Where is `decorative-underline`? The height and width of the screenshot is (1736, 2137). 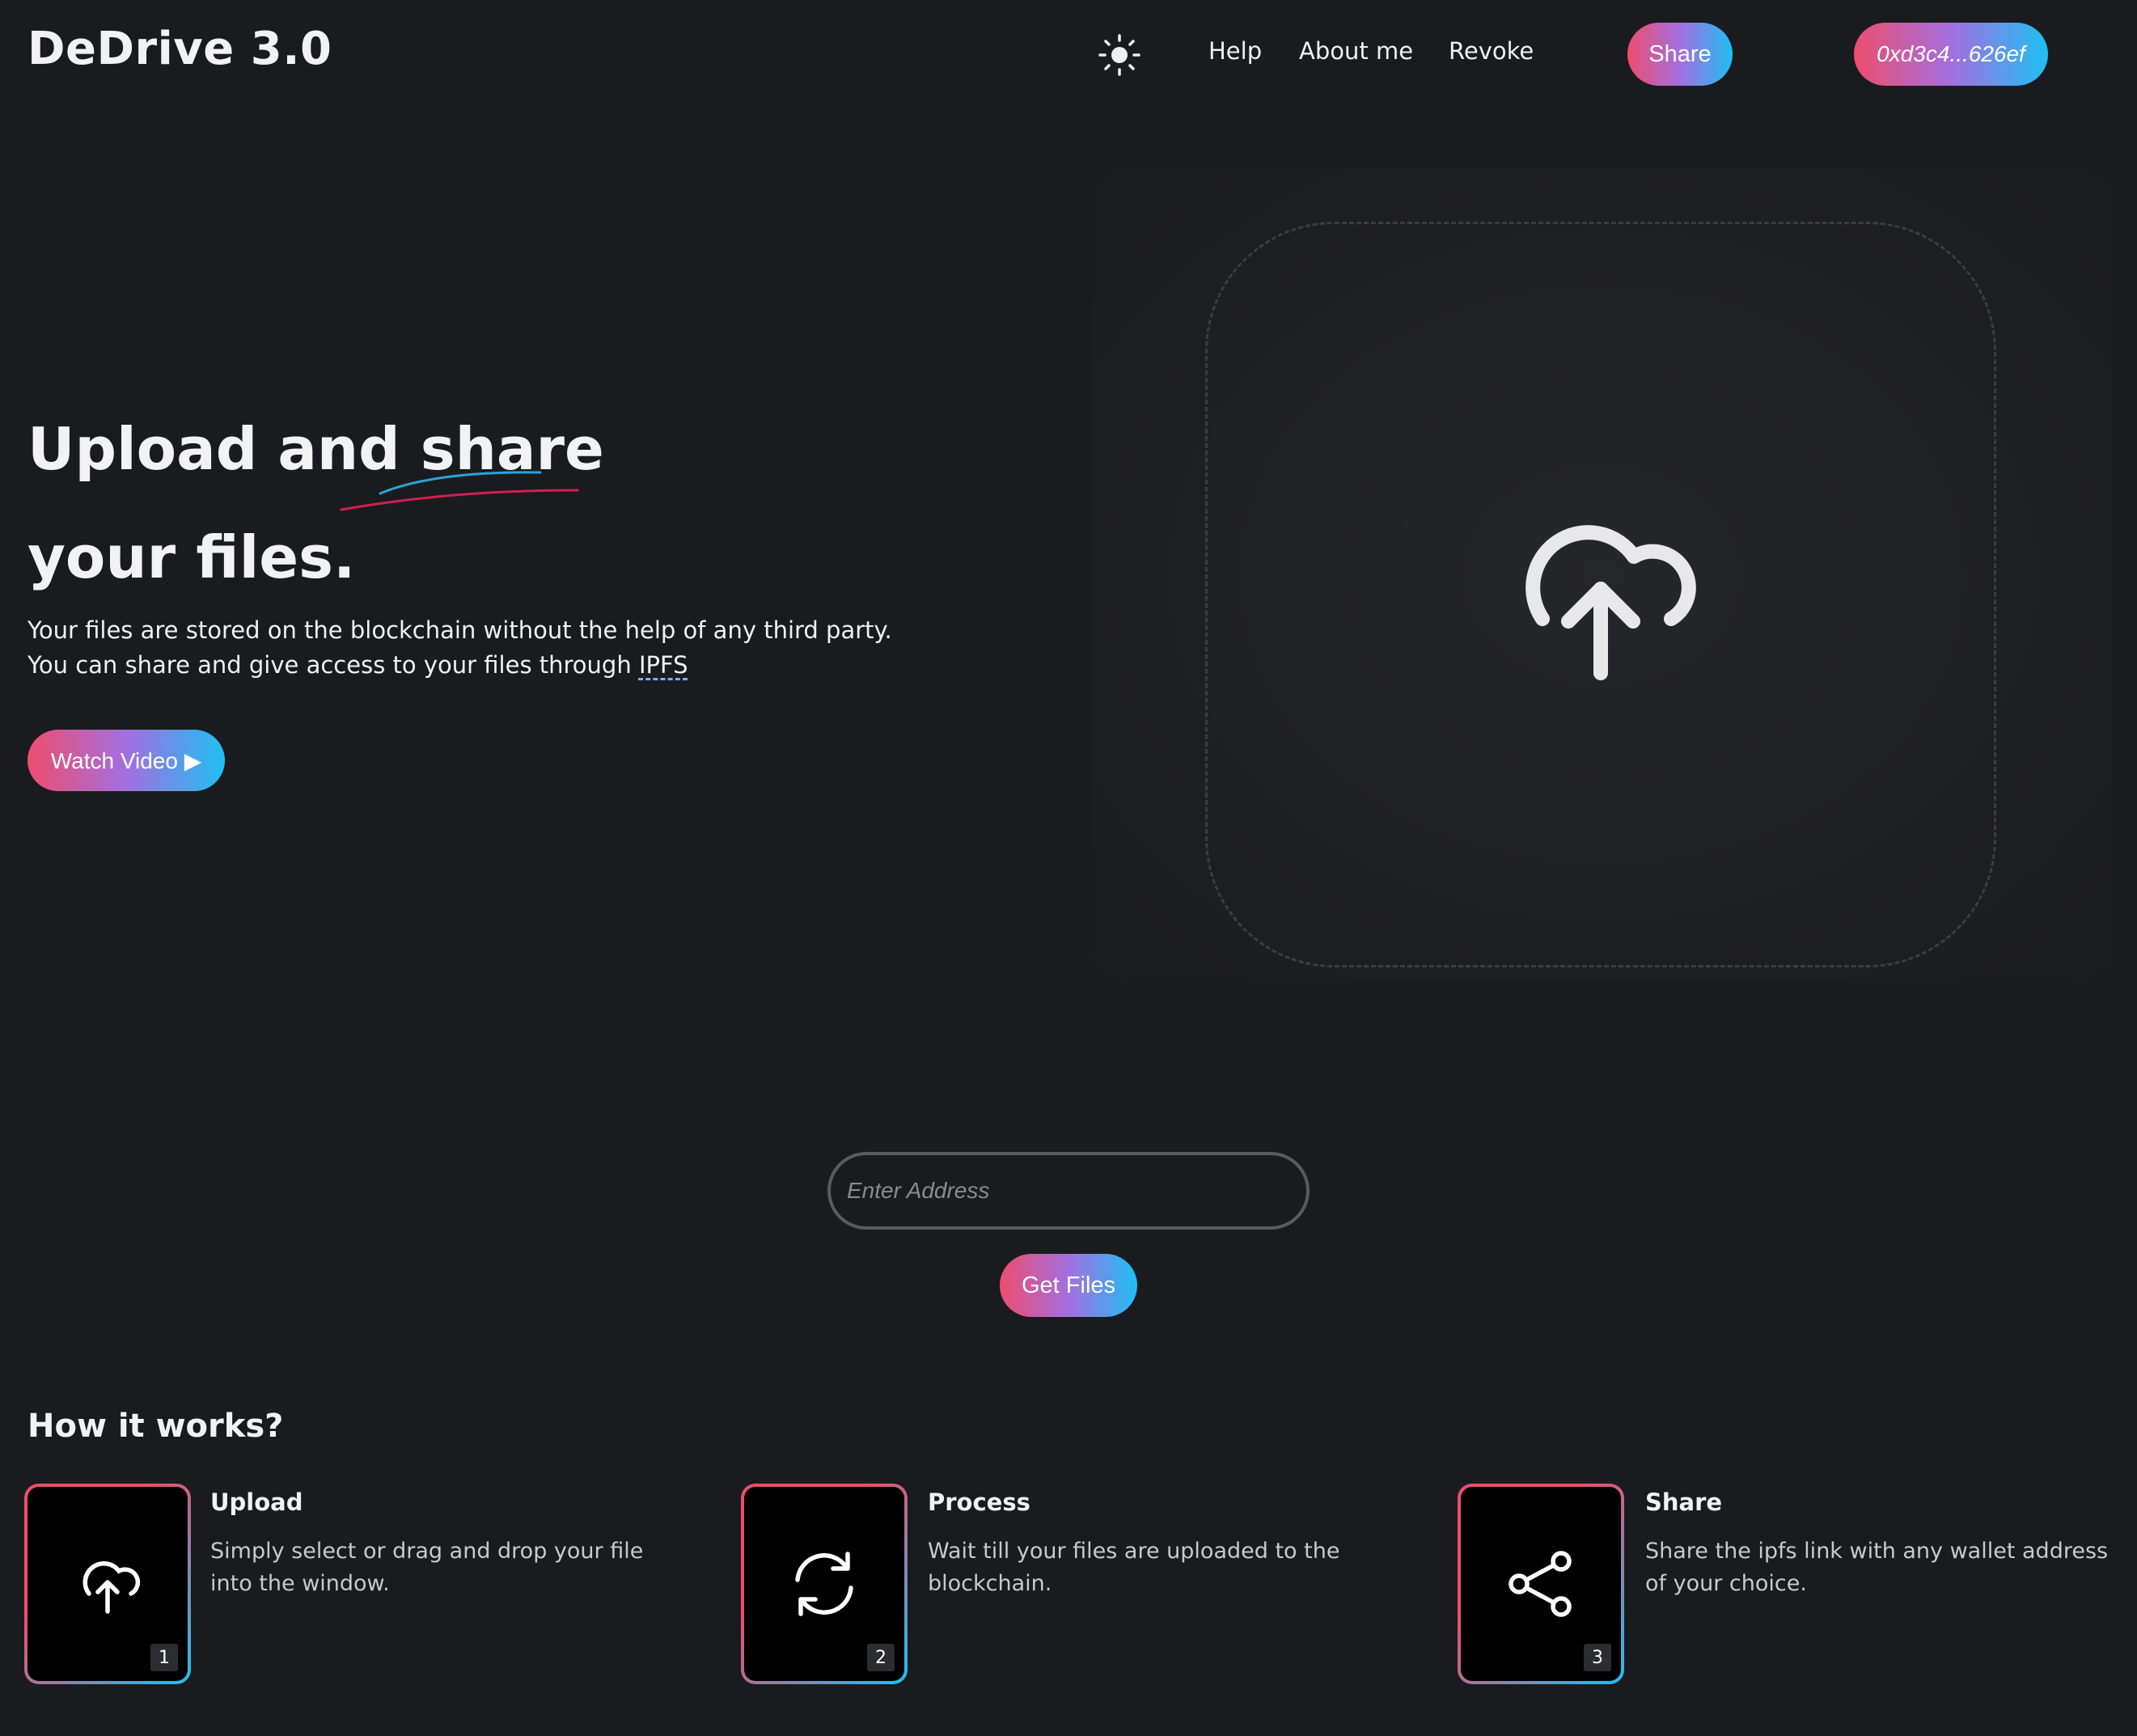 decorative-underline is located at coordinates (459, 491).